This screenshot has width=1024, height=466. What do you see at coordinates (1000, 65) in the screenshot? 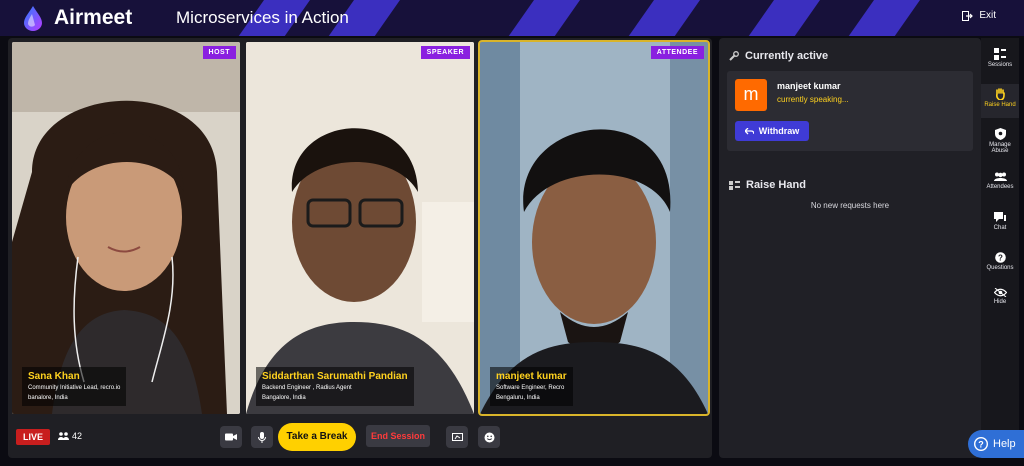
I see `nav-label: Sessions` at bounding box center [1000, 65].